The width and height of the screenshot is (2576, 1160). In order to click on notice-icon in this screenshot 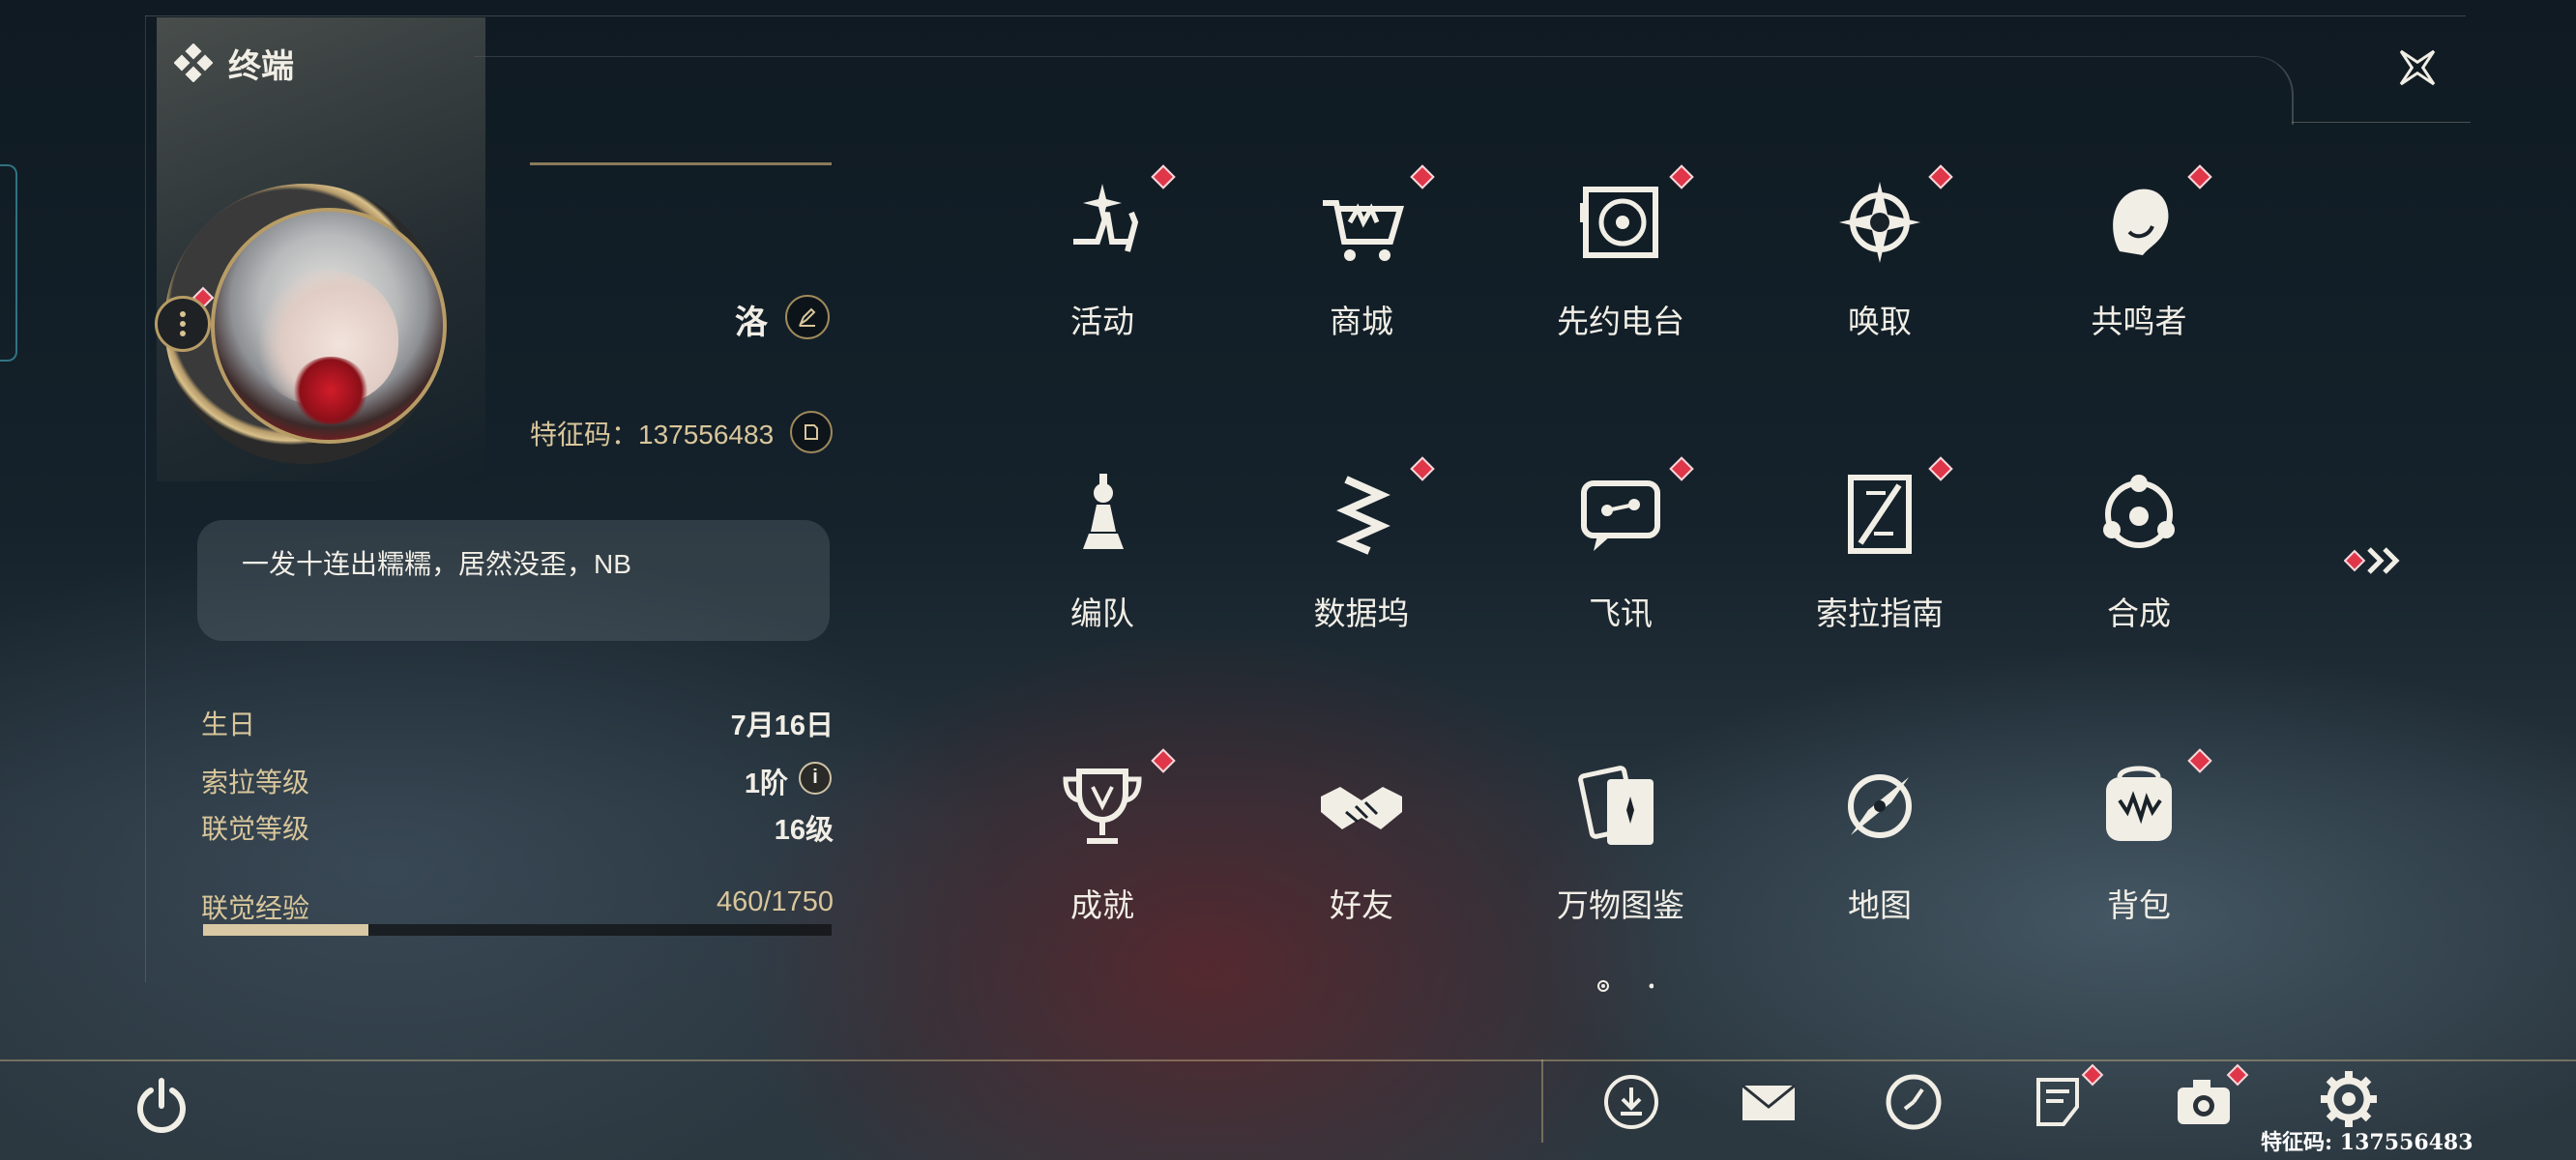, I will do `click(2059, 1102)`.